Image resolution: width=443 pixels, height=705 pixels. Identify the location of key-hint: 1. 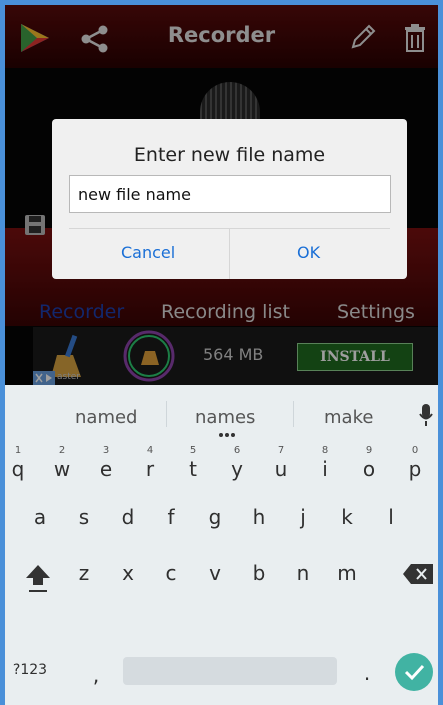
(18, 450).